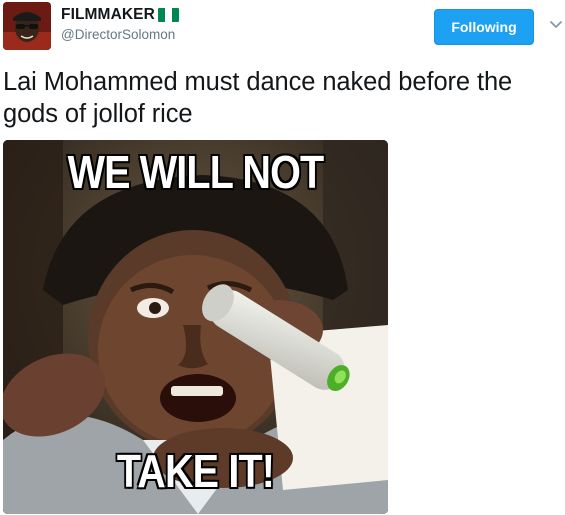 The height and width of the screenshot is (515, 565). What do you see at coordinates (556, 25) in the screenshot?
I see `chevron-down-icon` at bounding box center [556, 25].